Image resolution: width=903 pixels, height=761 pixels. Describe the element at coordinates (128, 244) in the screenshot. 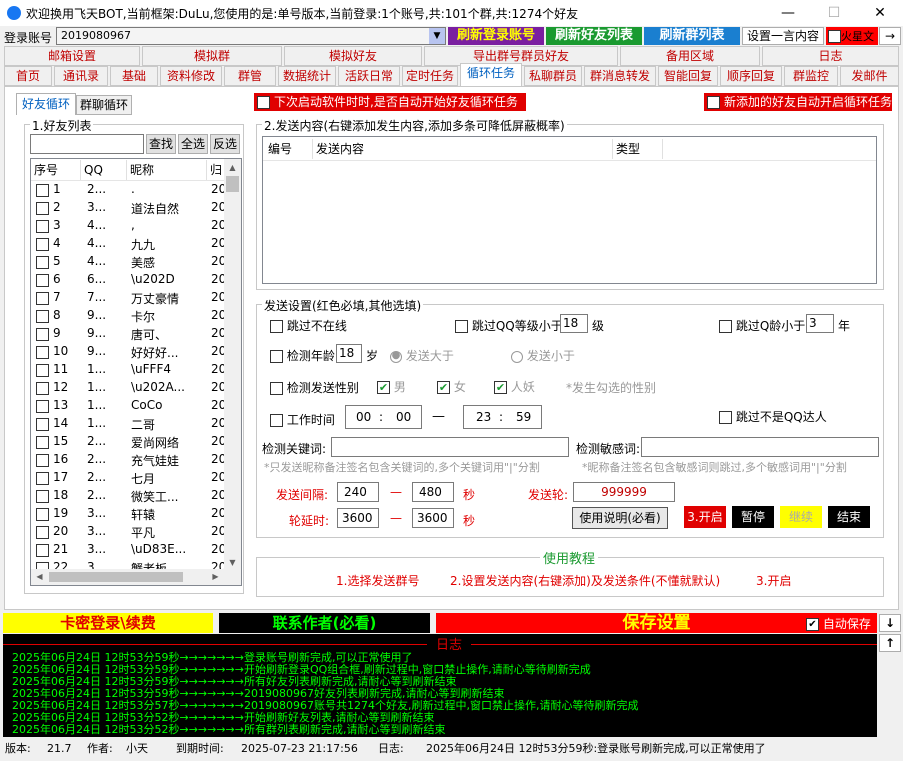

I see `table-row: 4 4... 九九 20` at that location.